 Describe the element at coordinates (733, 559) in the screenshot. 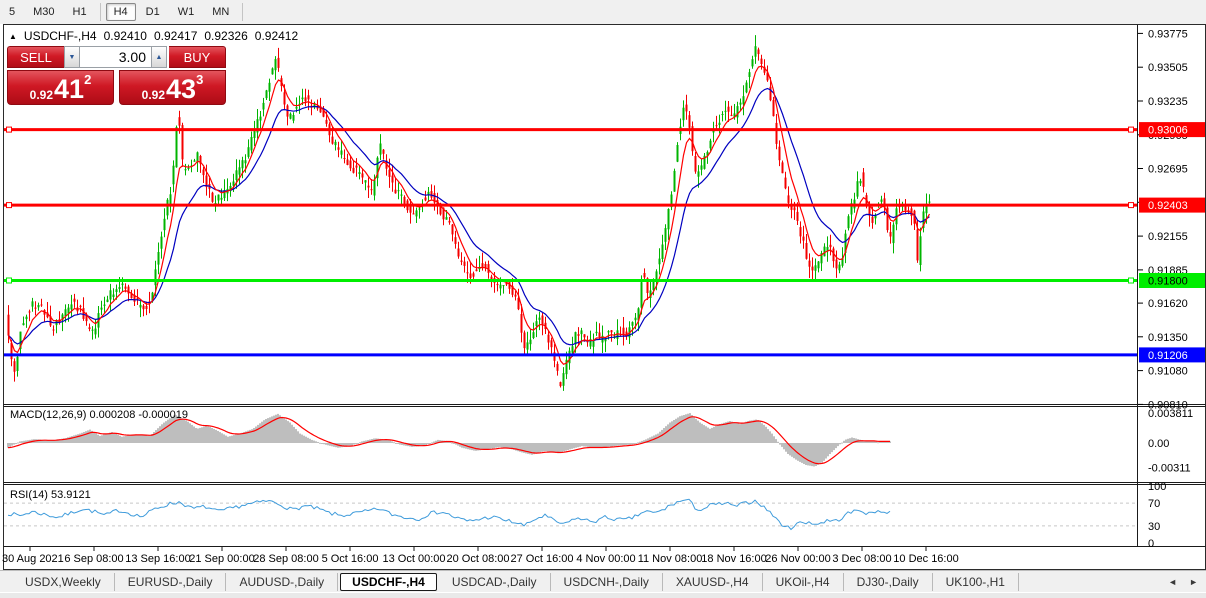

I see `date-label: 18 Nov 16:00` at that location.